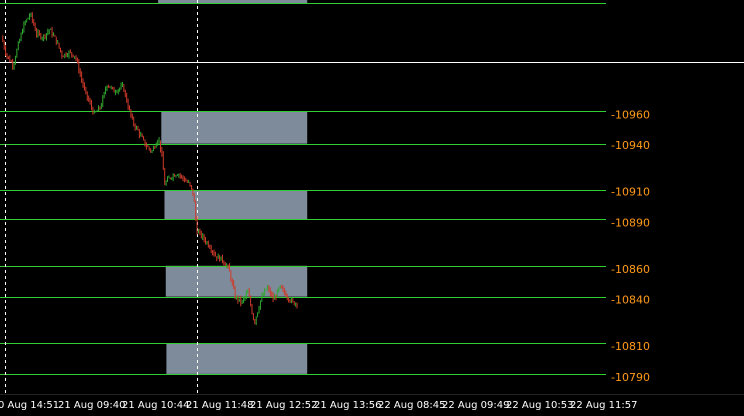 Image resolution: width=744 pixels, height=416 pixels. Describe the element at coordinates (630, 222) in the screenshot. I see `price-label-10890: -10890` at that location.